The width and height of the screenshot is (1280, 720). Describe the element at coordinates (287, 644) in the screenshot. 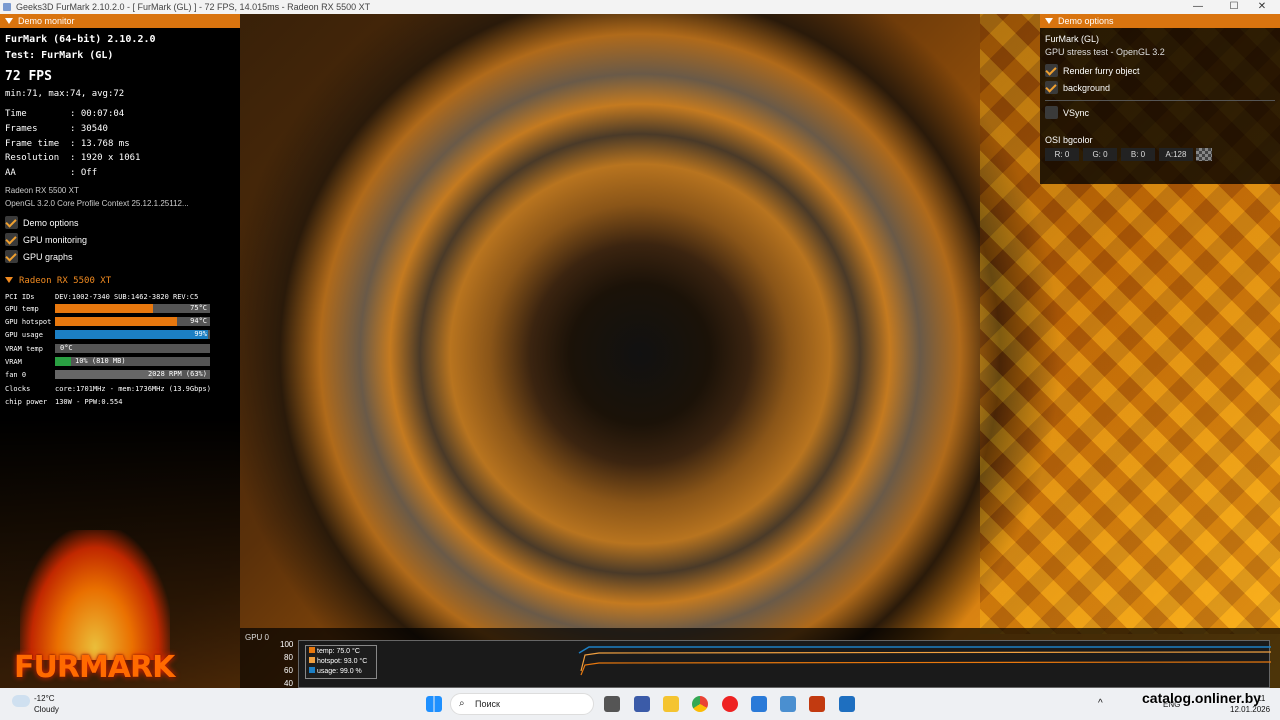

I see `y-tick-100: 100` at that location.